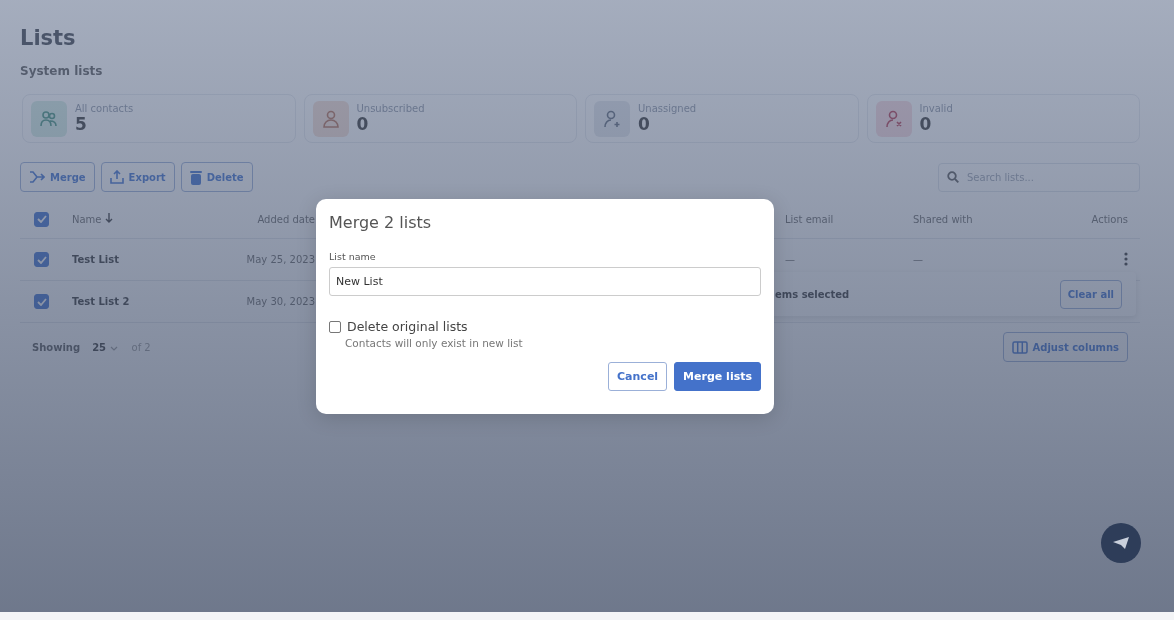  Describe the element at coordinates (137, 177) in the screenshot. I see `export-button: Export` at that location.